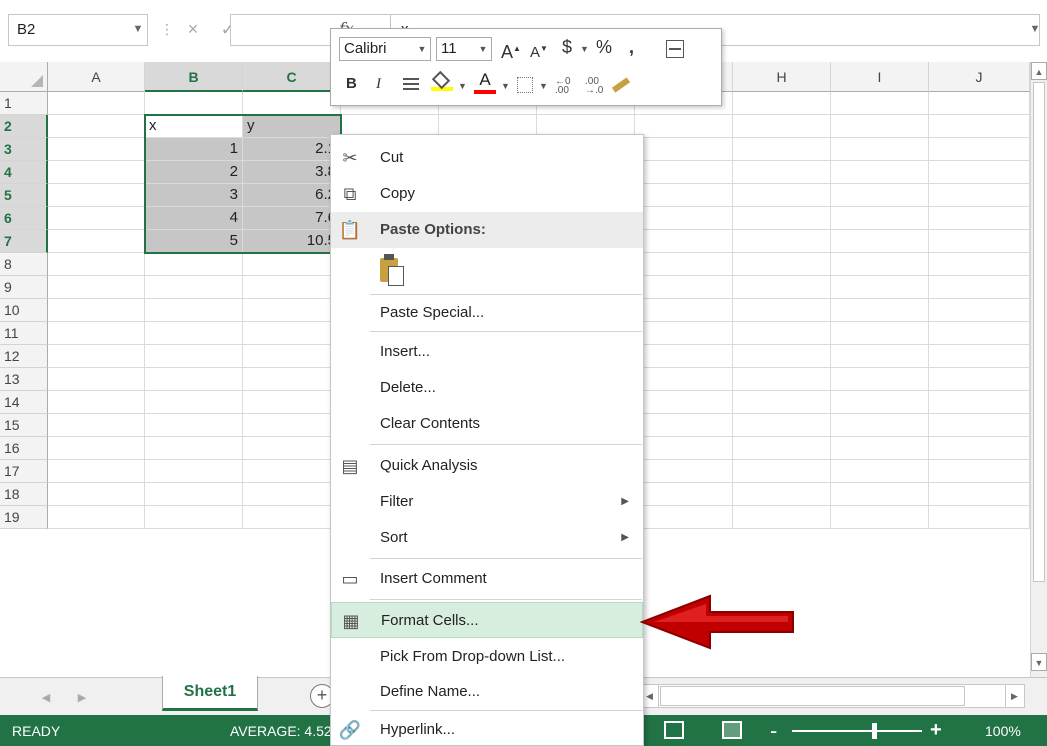 Image resolution: width=1047 pixels, height=746 pixels. Describe the element at coordinates (485, 83) in the screenshot. I see `font-color-button: A` at that location.